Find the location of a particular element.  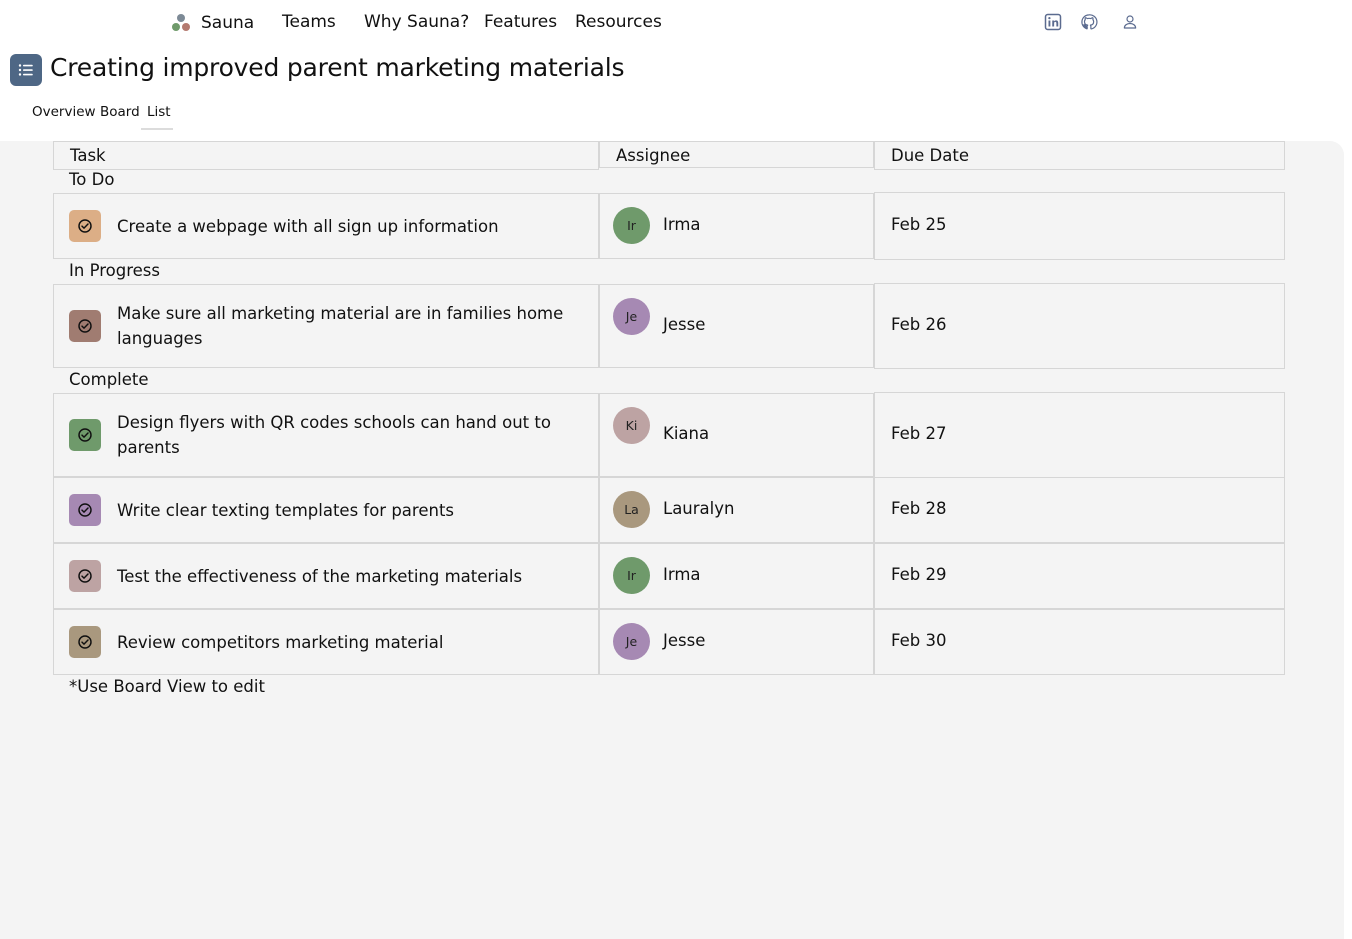

nav-teams: Teams is located at coordinates (309, 22).